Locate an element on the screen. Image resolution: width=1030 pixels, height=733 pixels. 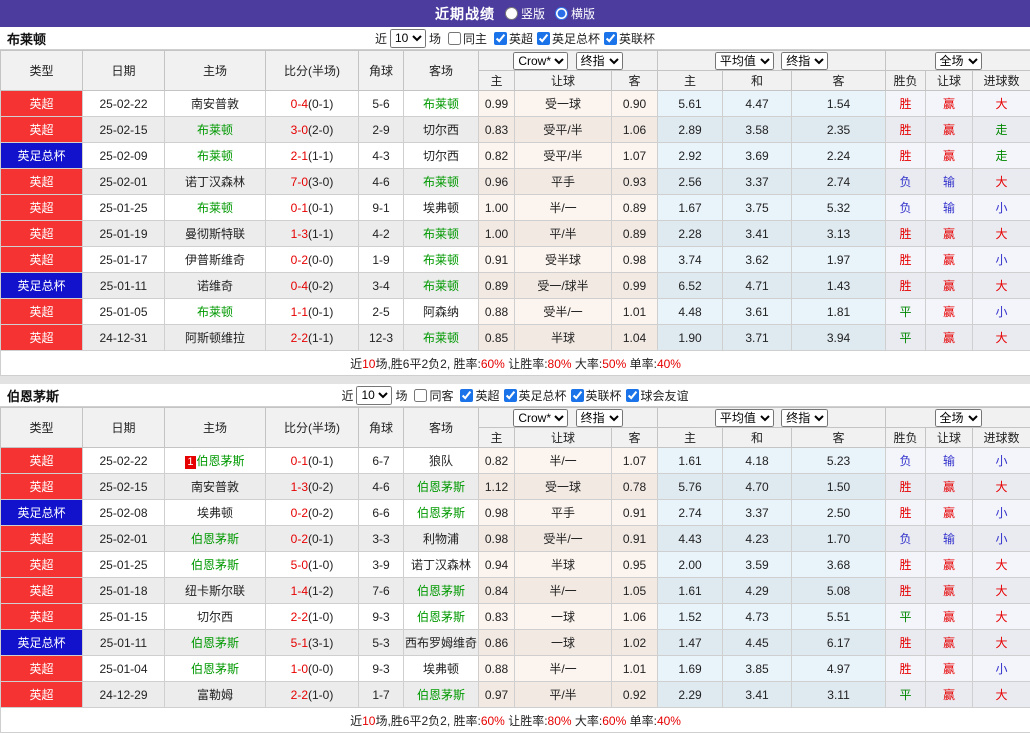
asia-home-odds-cell: 0.97 is located at coordinates (497, 695).